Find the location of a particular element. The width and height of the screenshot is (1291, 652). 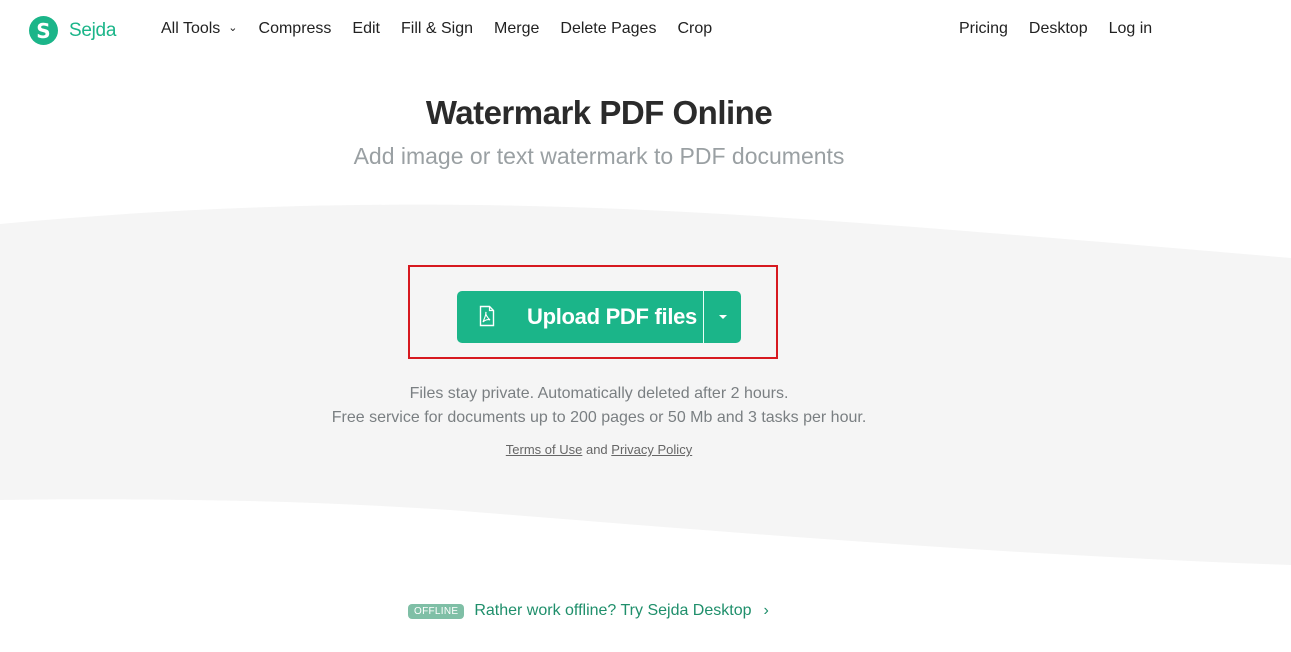

nav-edit: Edit is located at coordinates (366, 29).